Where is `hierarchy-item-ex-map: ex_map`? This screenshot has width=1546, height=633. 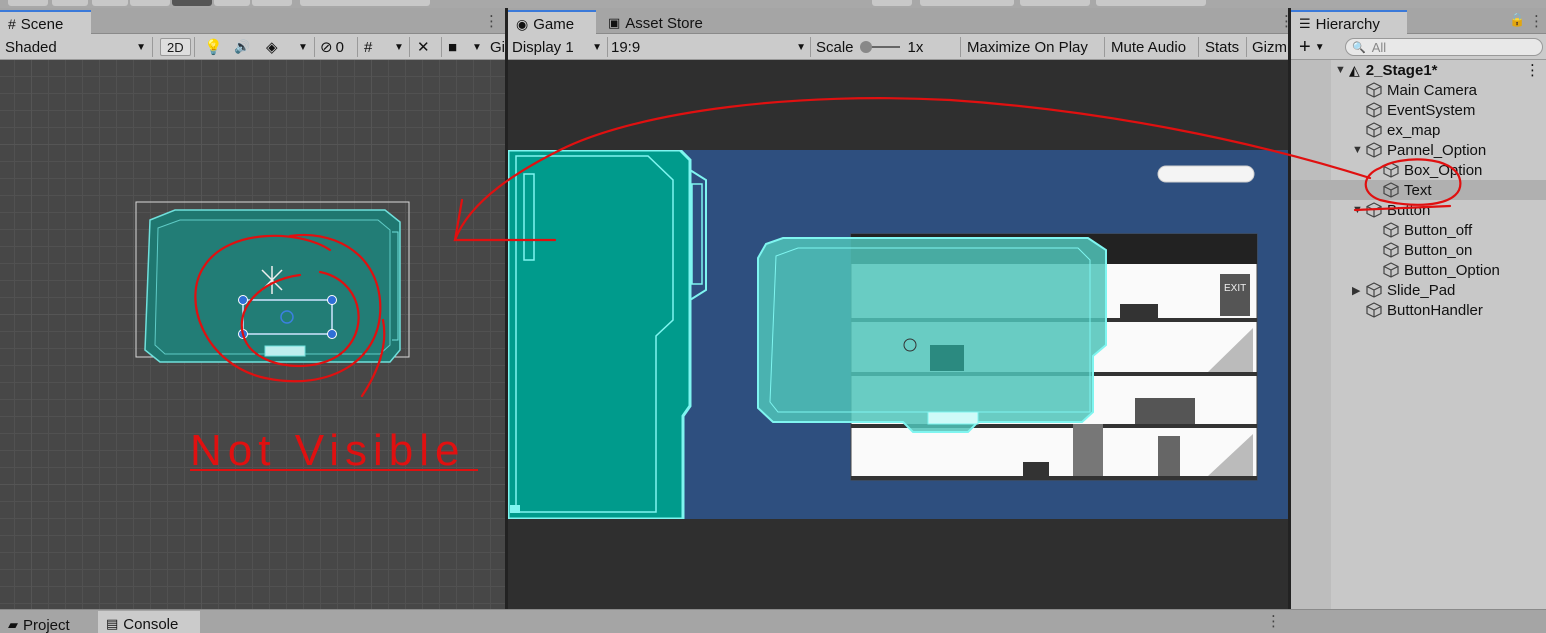
hierarchy-item-ex-map: ex_map is located at coordinates (1418, 130).